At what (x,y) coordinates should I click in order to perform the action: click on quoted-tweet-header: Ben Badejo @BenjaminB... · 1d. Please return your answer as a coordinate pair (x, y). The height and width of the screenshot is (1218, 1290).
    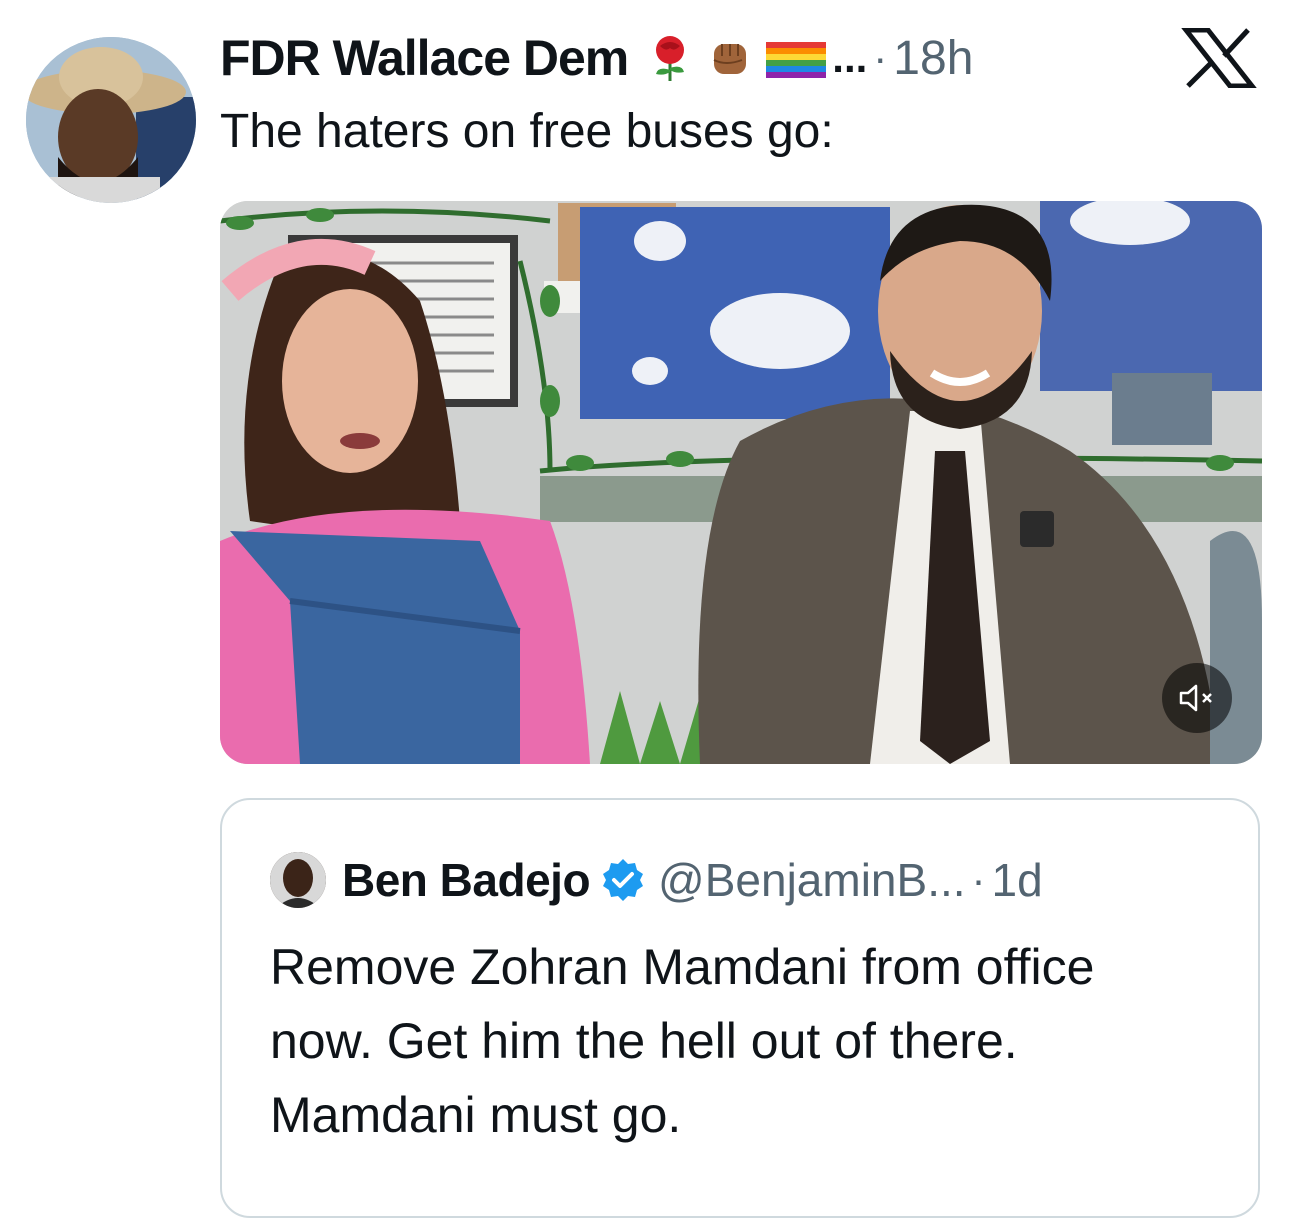
    Looking at the image, I should click on (656, 880).